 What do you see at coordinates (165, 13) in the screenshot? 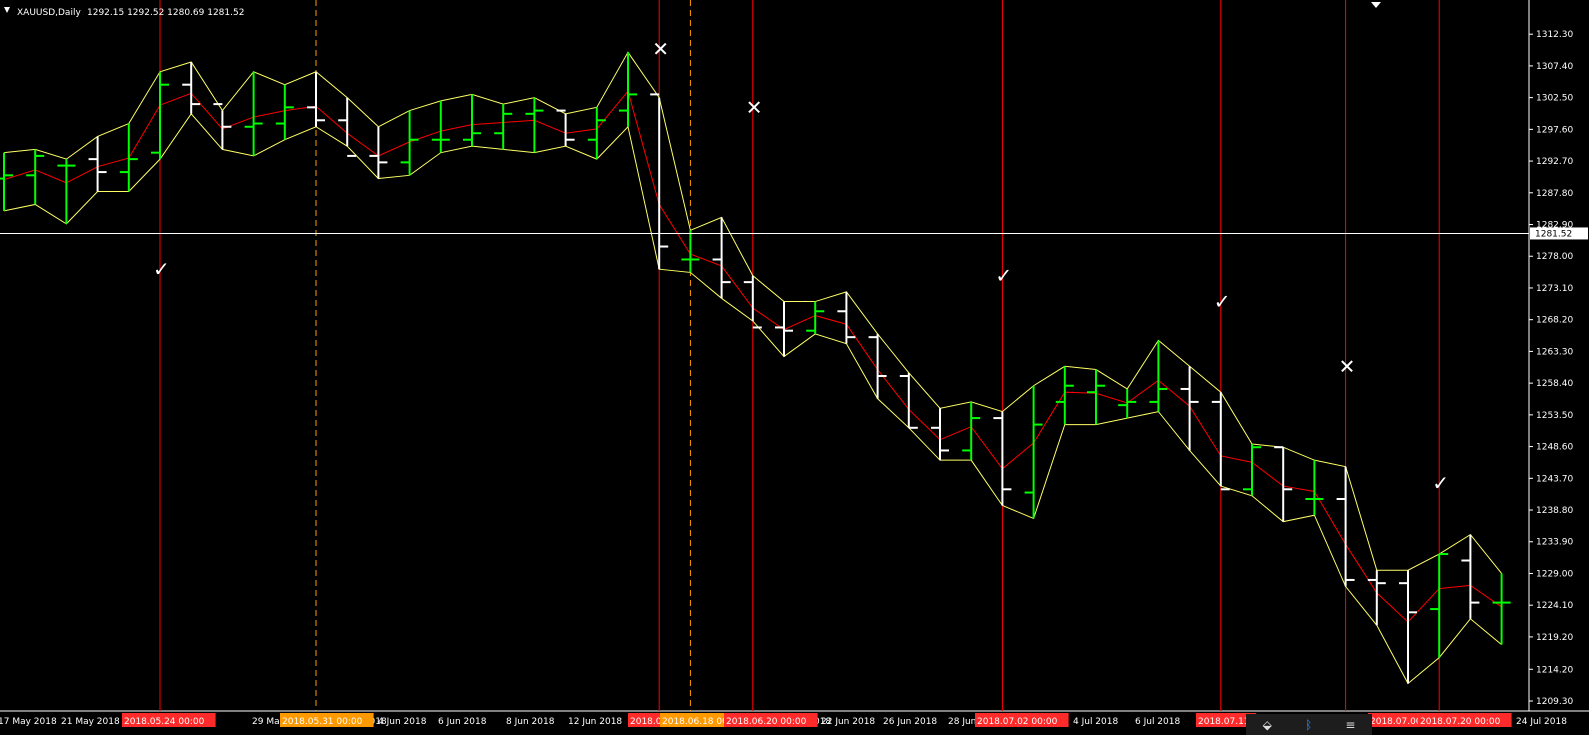
I see `ohlc-readout: 1292.15 1292.52 1280.69 1281.52` at bounding box center [165, 13].